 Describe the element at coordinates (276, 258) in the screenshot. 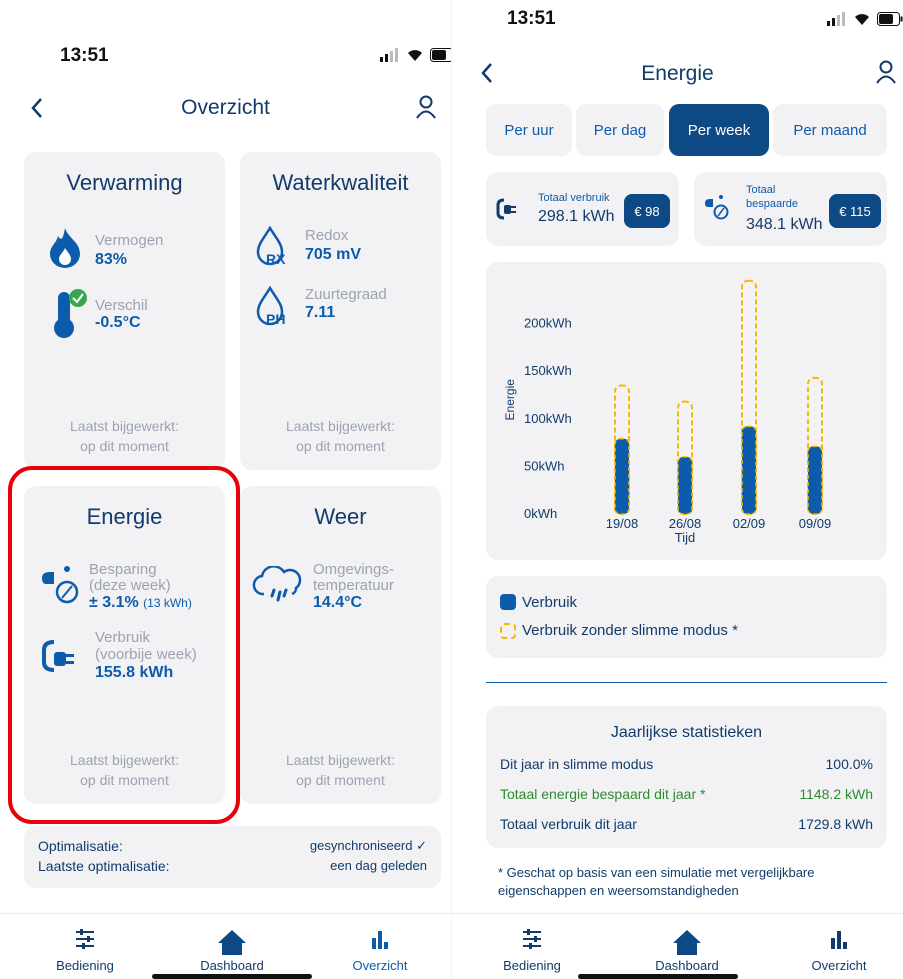

I see `redox-icon-text: RX` at that location.